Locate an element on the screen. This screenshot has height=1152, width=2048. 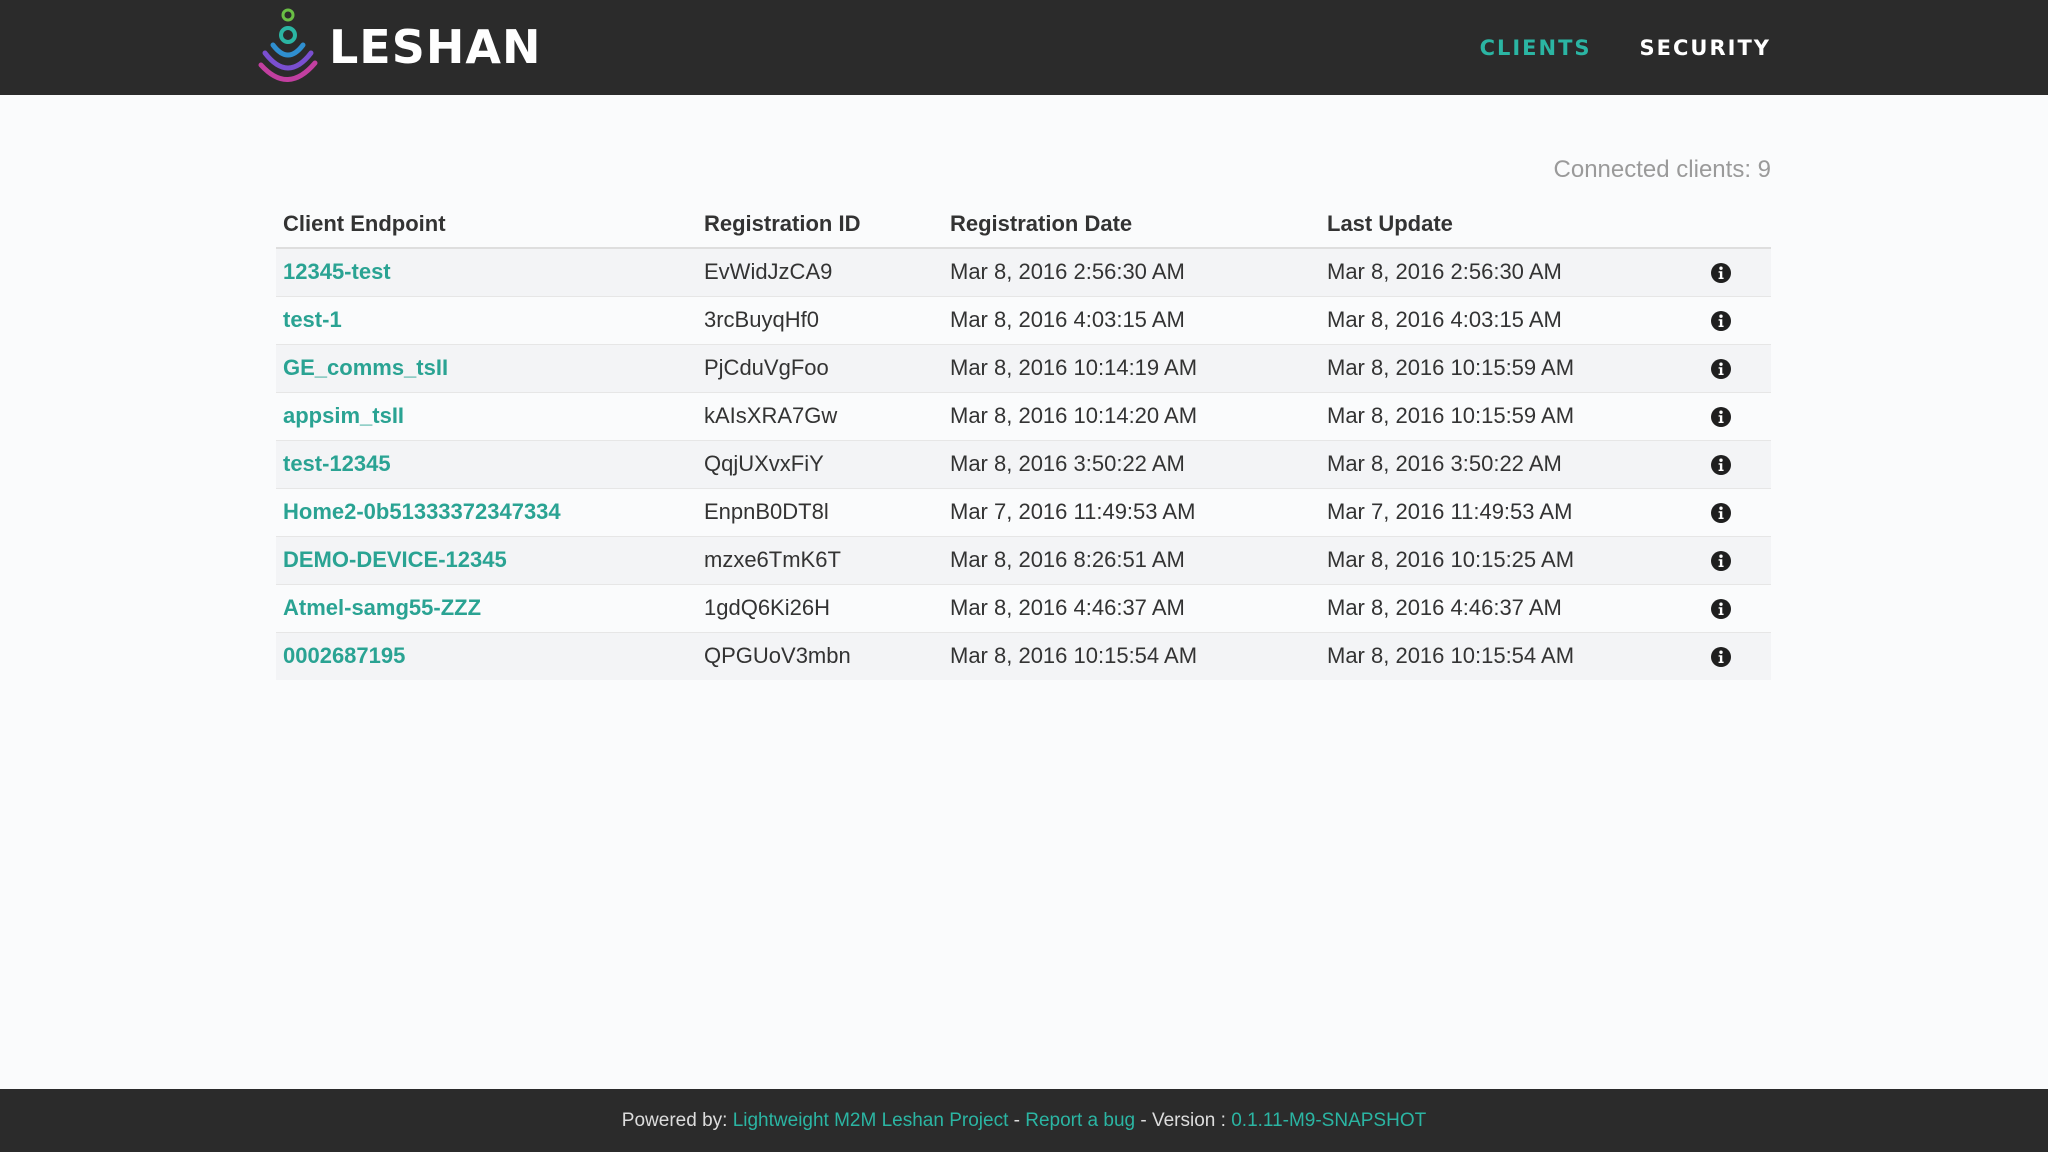
footer-project-link: Lightweight M2M Leshan Project is located at coordinates (871, 1121).